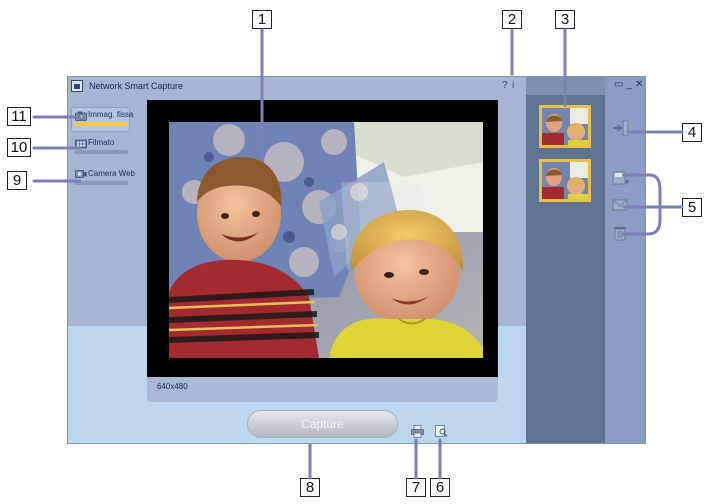 Image resolution: width=710 pixels, height=504 pixels. What do you see at coordinates (310, 487) in the screenshot?
I see `callout-8: 8` at bounding box center [310, 487].